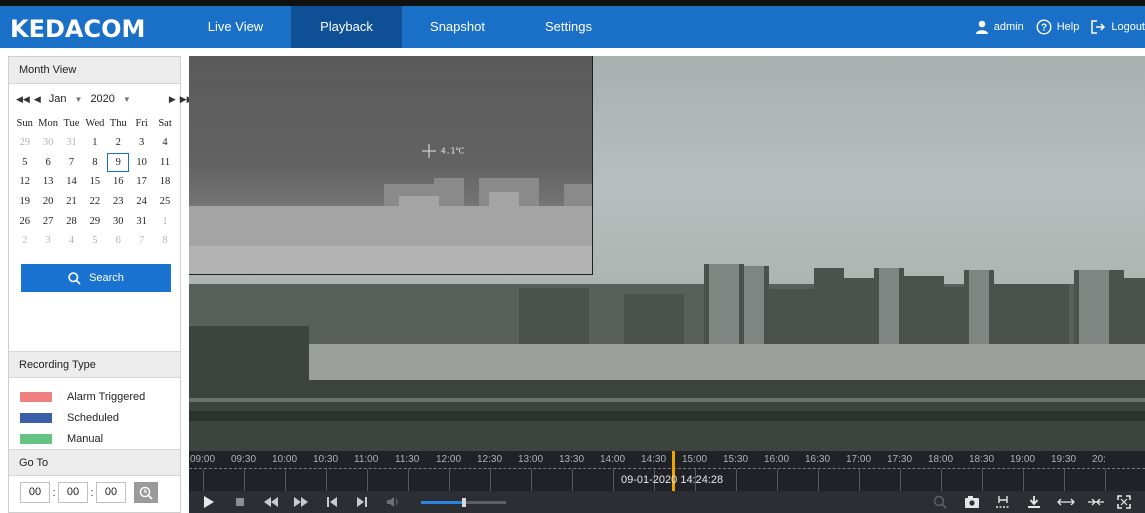  I want to click on timeline-tick-label: 09:00, so click(203, 459).